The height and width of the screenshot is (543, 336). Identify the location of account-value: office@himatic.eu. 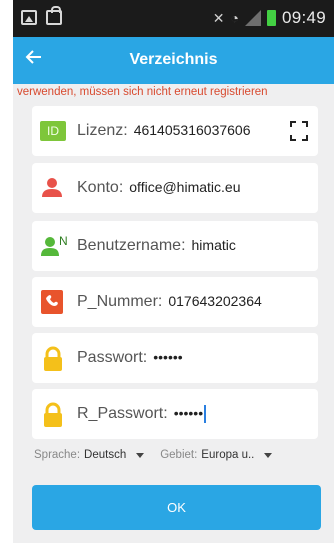
(185, 187).